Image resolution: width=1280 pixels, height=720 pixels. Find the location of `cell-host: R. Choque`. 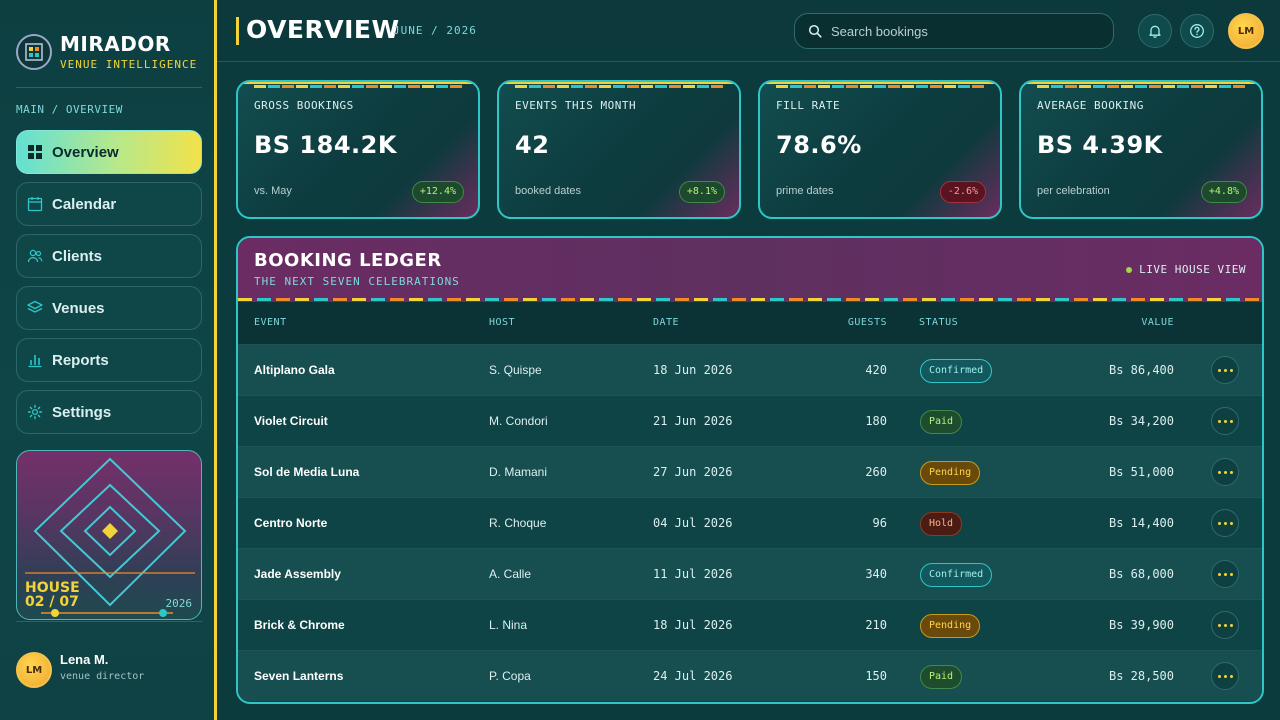

cell-host: R. Choque is located at coordinates (518, 523).